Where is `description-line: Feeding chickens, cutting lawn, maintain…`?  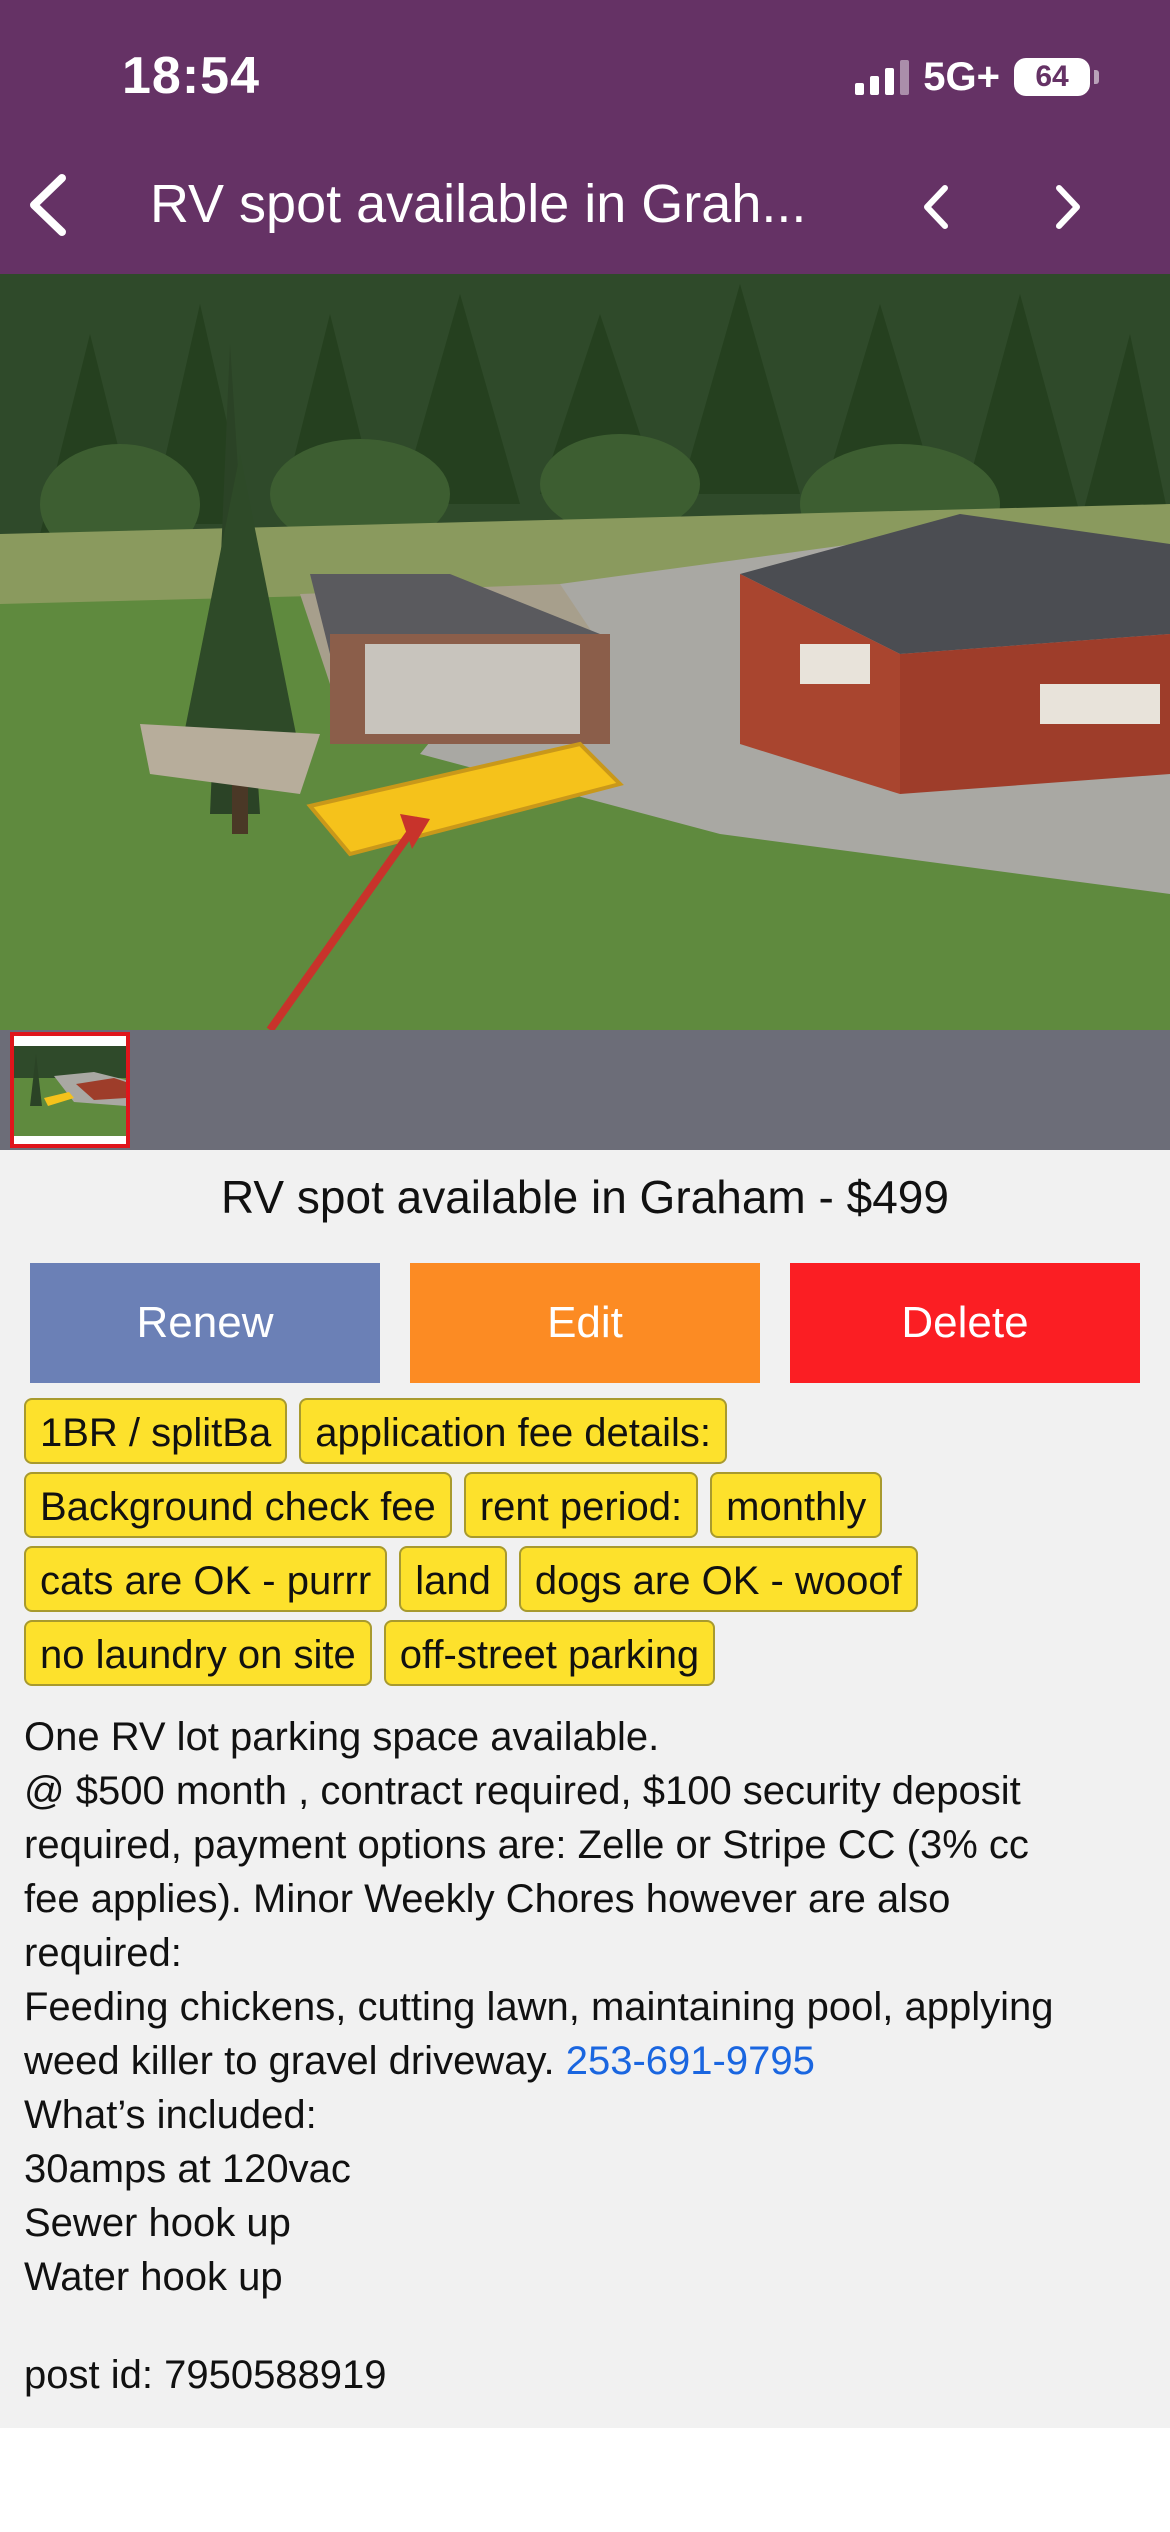 description-line: Feeding chickens, cutting lawn, maintain… is located at coordinates (539, 2007).